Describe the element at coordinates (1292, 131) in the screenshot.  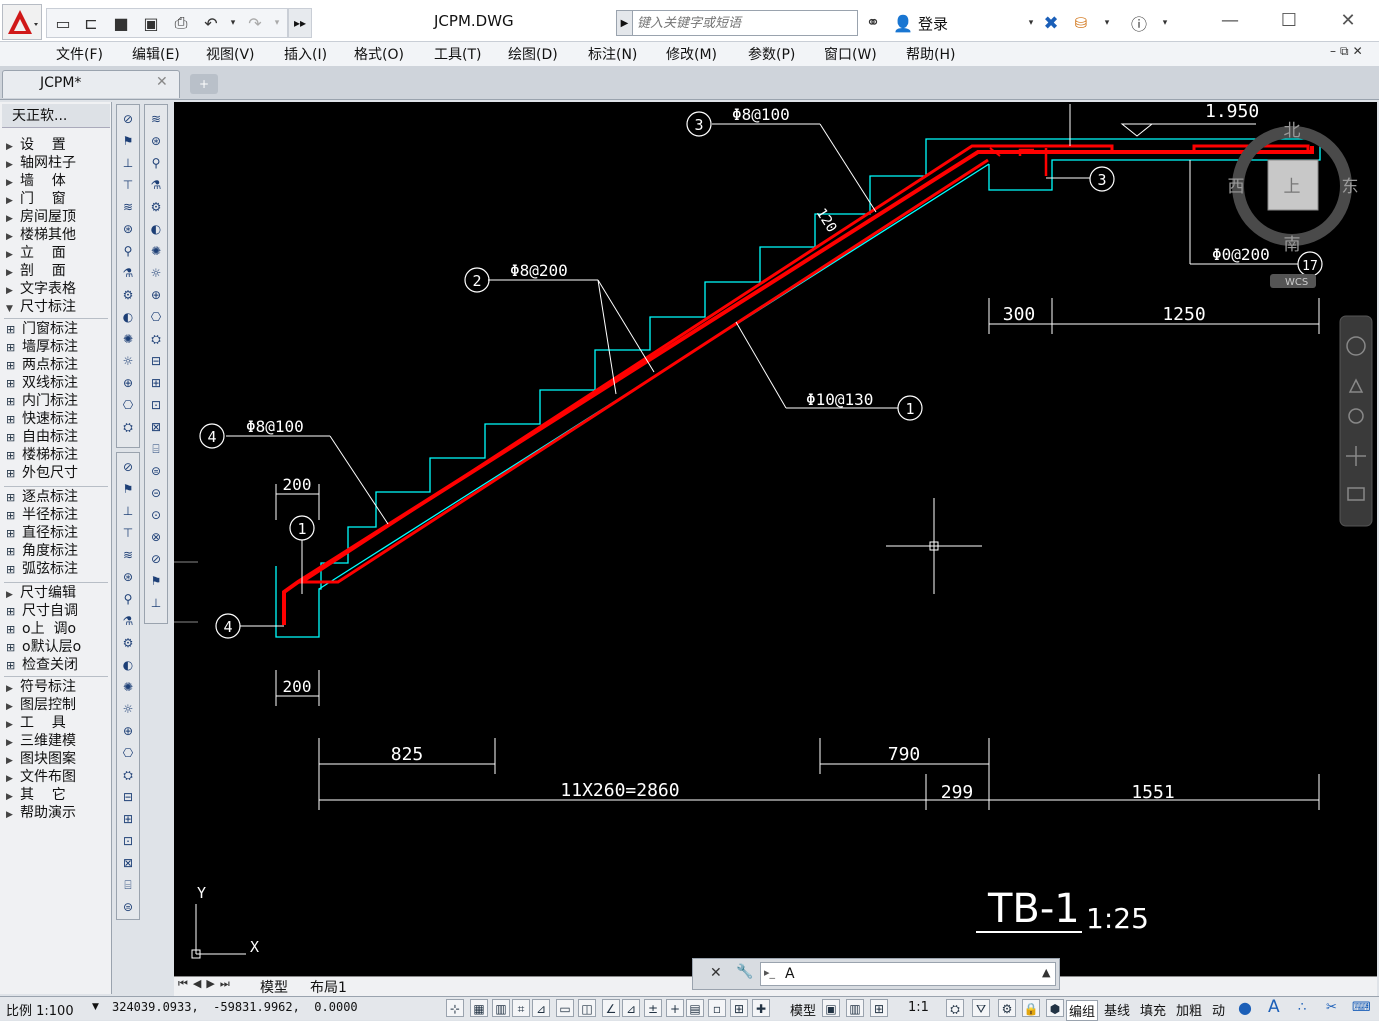
I see `compass-north: 北` at that location.